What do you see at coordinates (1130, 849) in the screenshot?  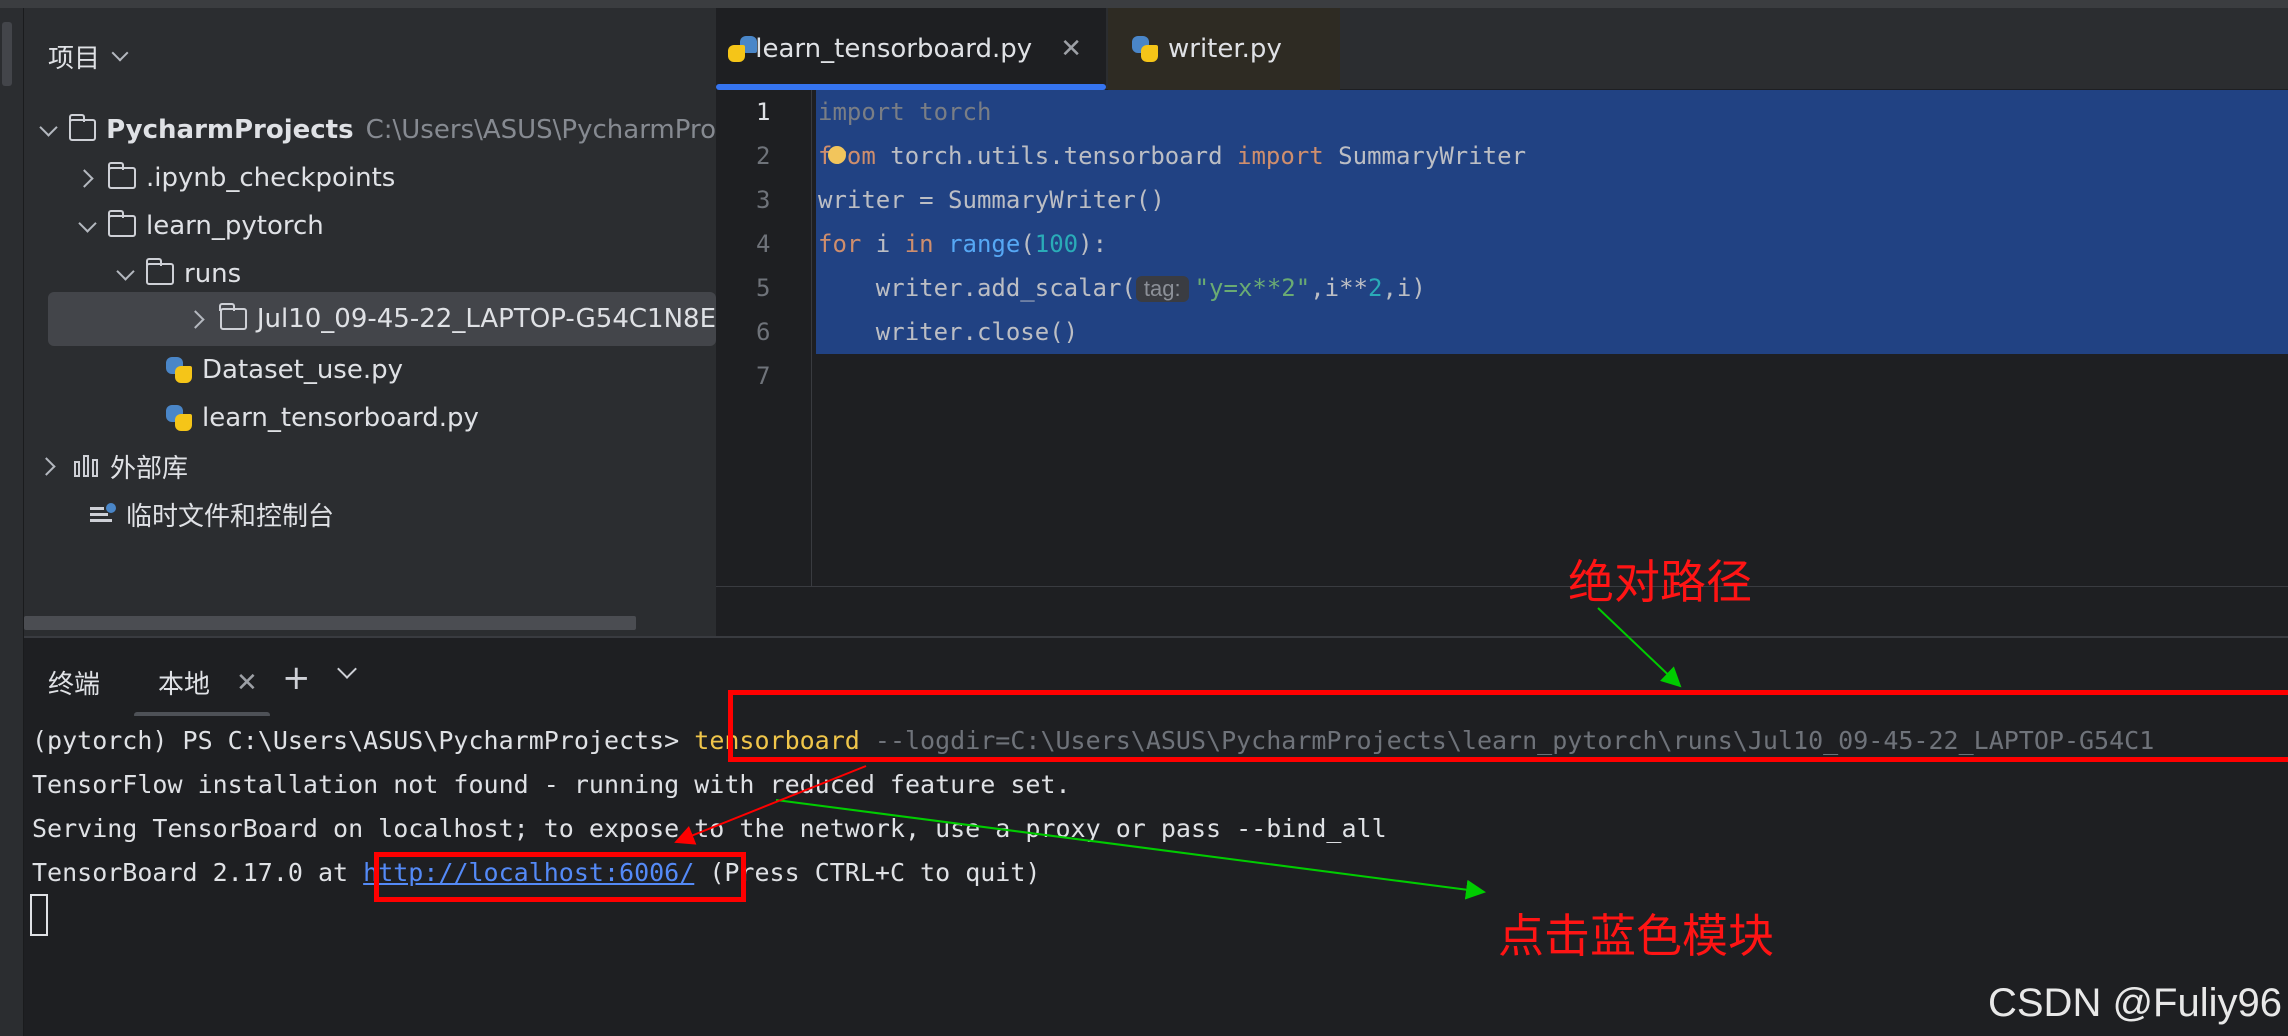 I see `arrow-to-click-note` at bounding box center [1130, 849].